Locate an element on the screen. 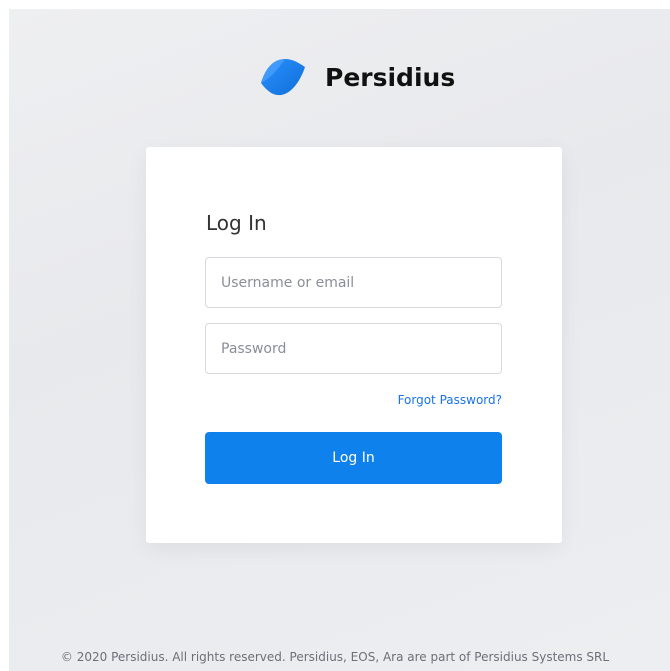 The height and width of the screenshot is (671, 670). persidius-logo-icon is located at coordinates (283, 77).